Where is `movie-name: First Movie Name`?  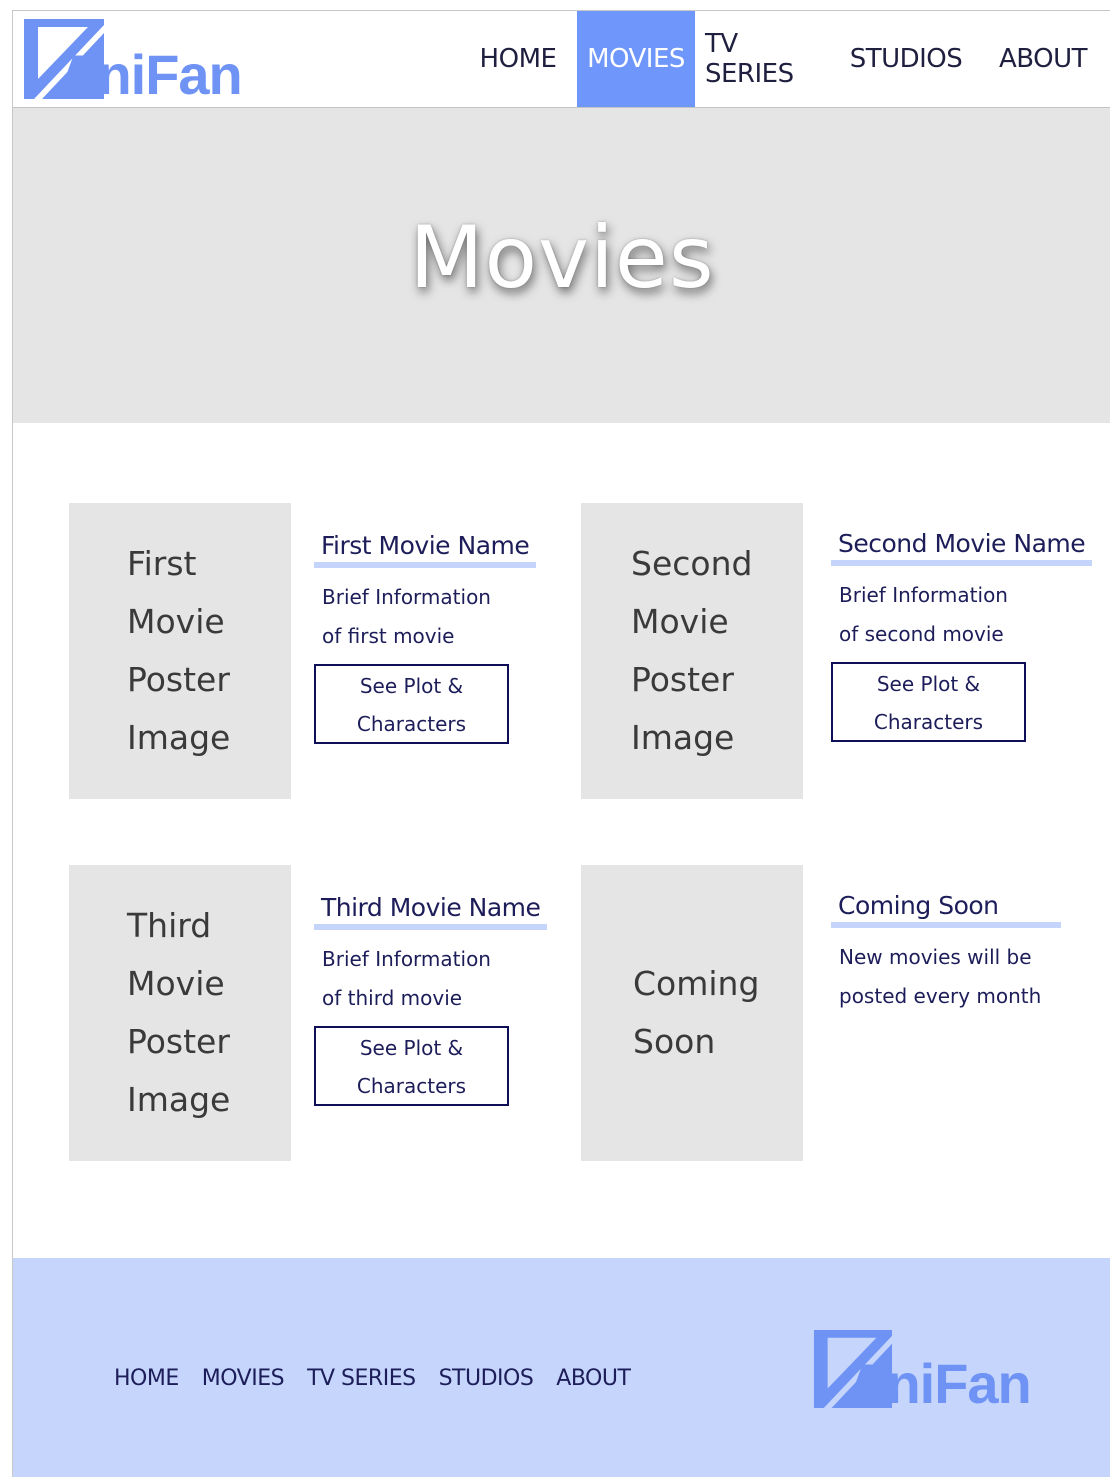 movie-name: First Movie Name is located at coordinates (425, 549).